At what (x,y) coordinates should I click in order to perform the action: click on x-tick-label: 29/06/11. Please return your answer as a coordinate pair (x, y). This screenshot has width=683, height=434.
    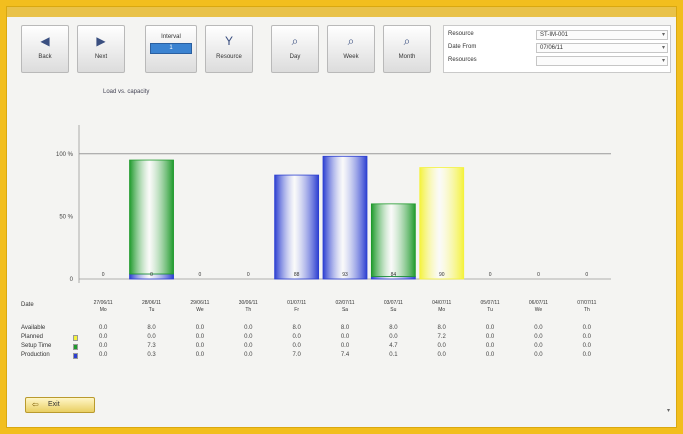
    Looking at the image, I should click on (199, 303).